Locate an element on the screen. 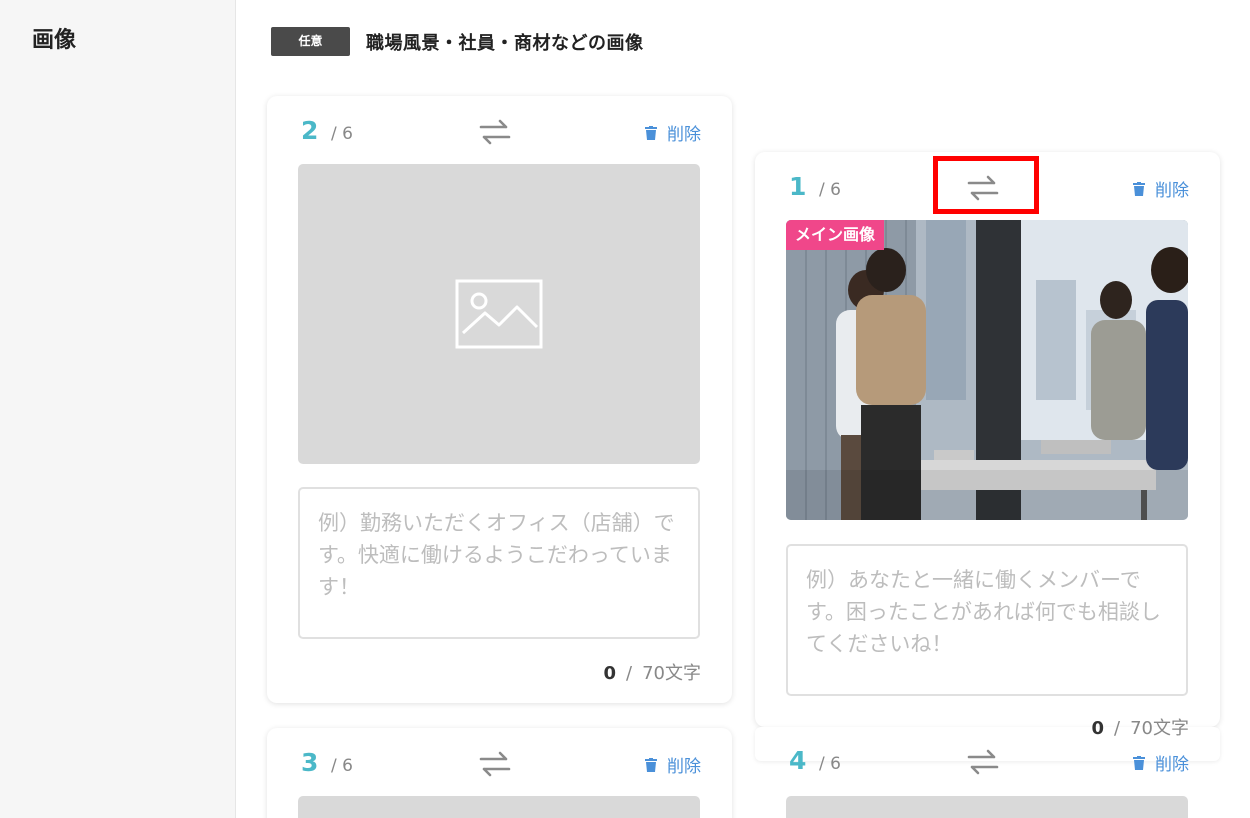  card-1-footer: 0 / 70文字 4 / 6 削除 is located at coordinates (987, 746).